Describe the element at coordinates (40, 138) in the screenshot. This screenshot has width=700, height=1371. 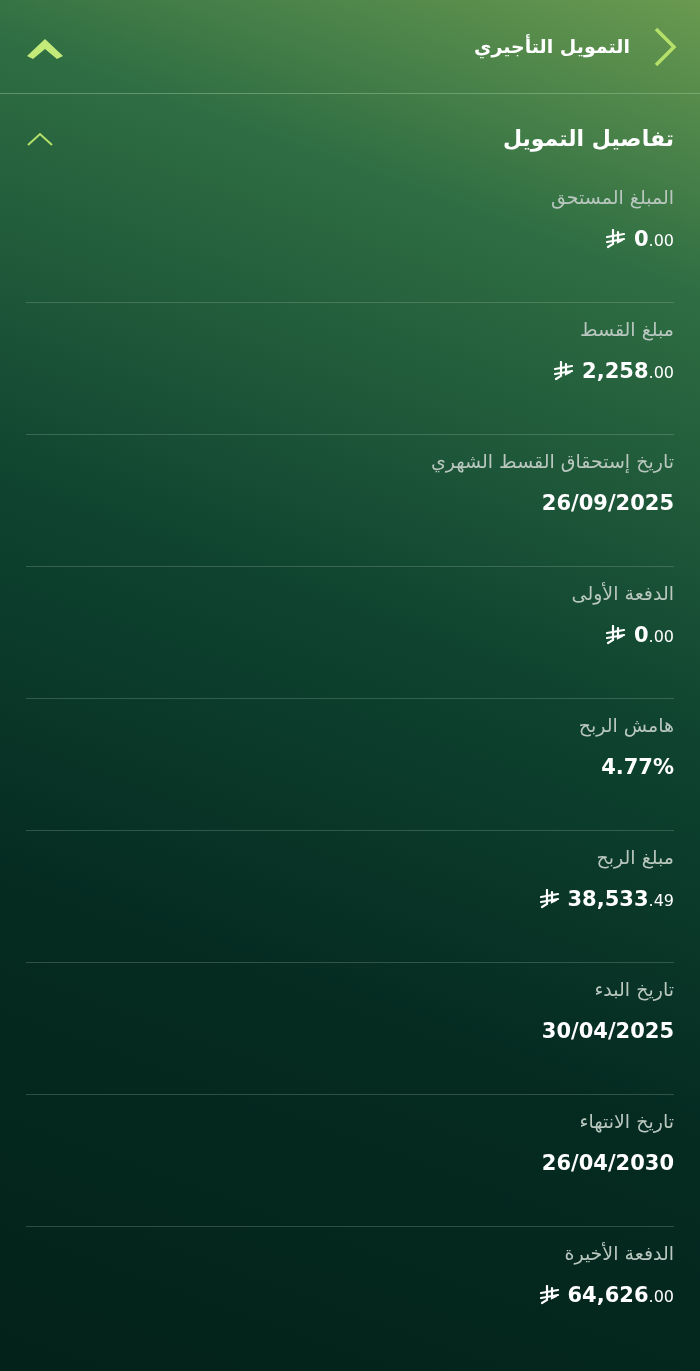
I see `caret-icon` at that location.